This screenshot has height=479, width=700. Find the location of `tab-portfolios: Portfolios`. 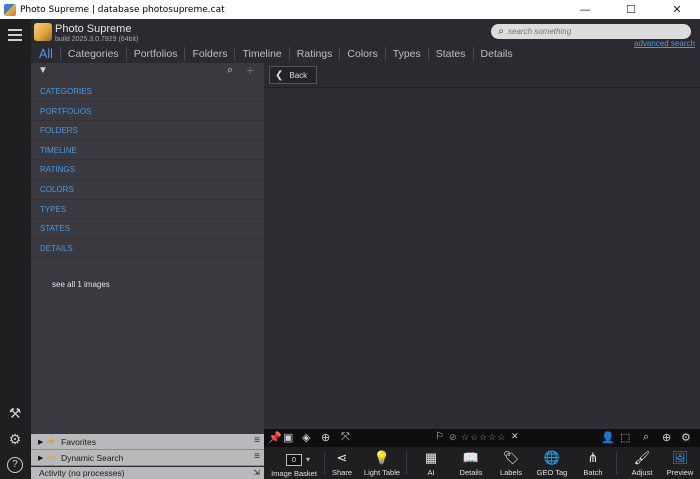

tab-portfolios: Portfolios is located at coordinates (156, 54).